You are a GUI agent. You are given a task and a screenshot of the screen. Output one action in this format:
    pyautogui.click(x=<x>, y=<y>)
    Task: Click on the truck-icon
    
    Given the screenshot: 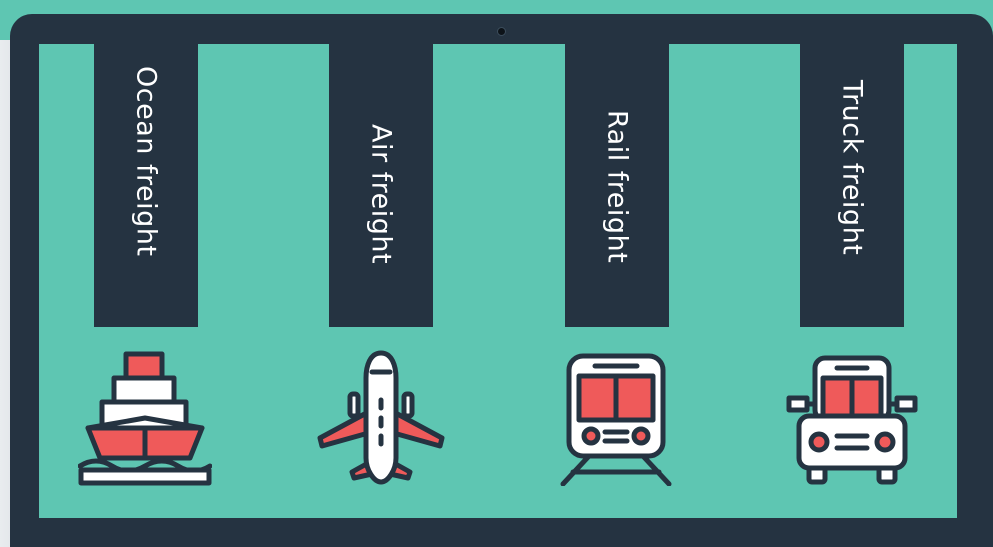 What is the action you would take?
    pyautogui.click(x=852, y=418)
    